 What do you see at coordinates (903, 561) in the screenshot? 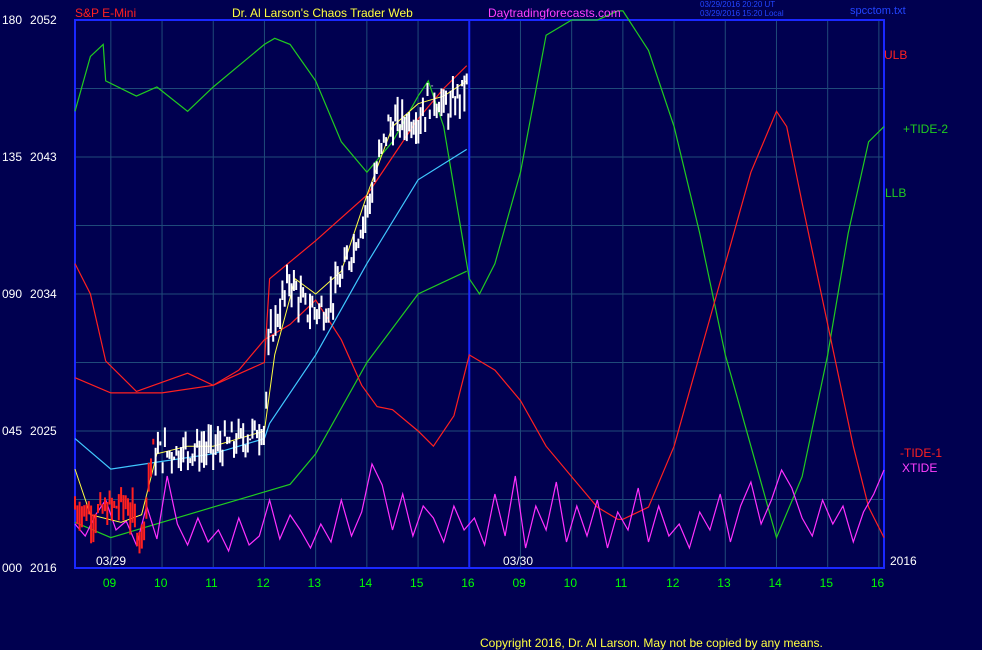
I see `year-label: 2016` at bounding box center [903, 561].